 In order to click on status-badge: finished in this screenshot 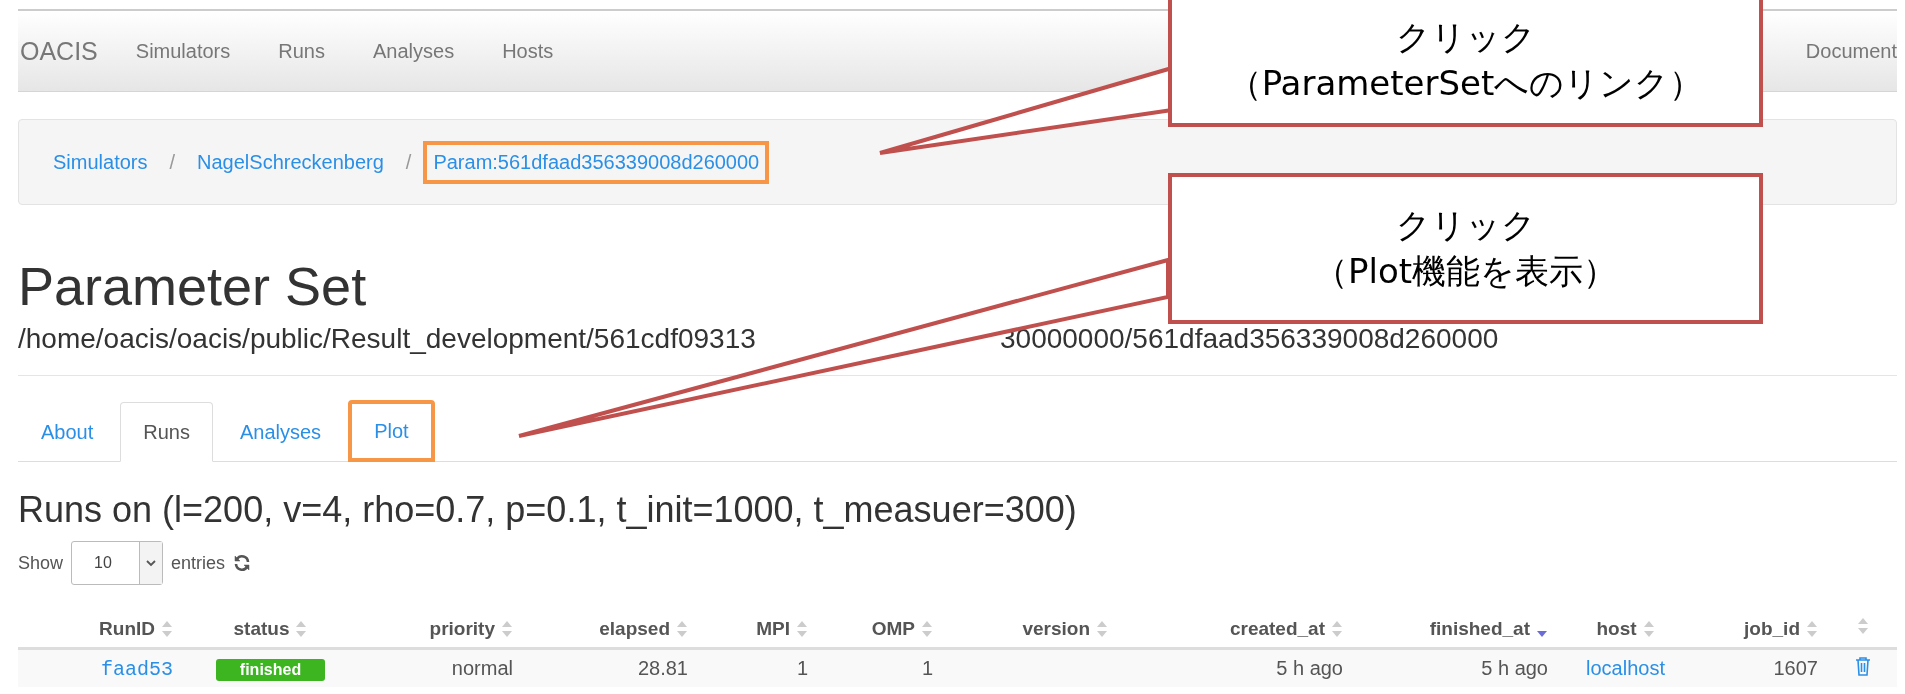, I will do `click(270, 669)`.